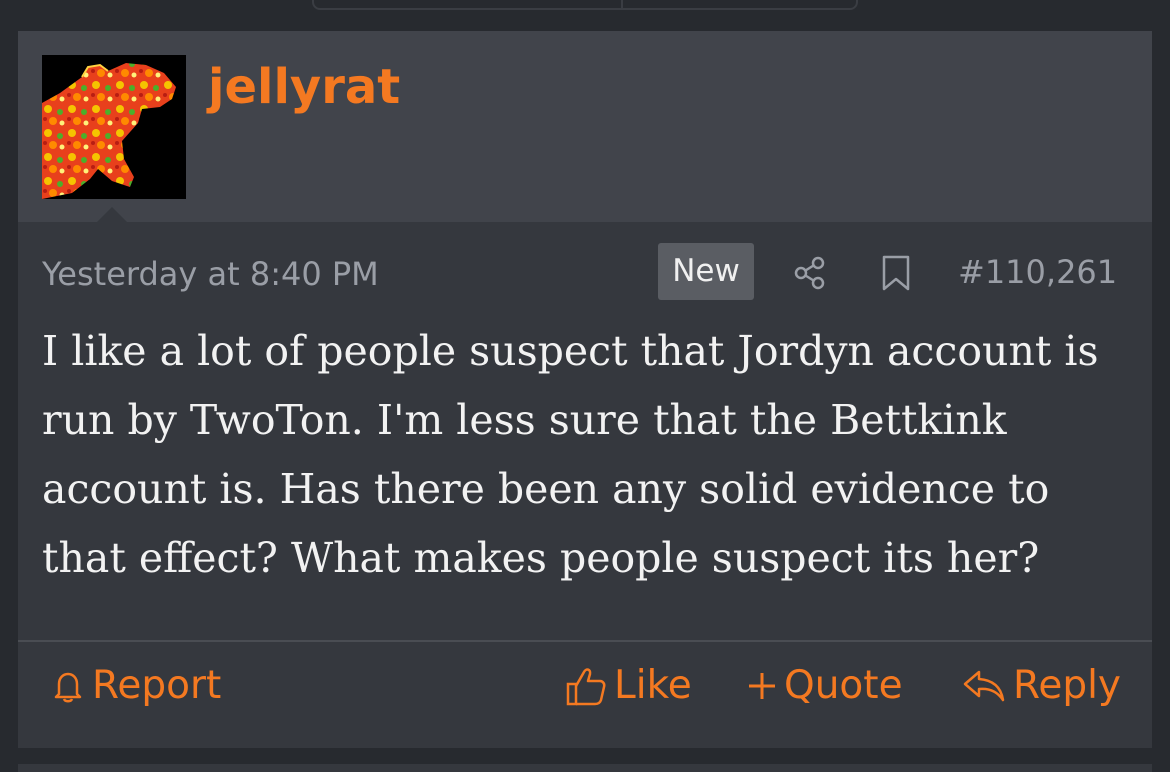  I want to click on quote-button: Quote, so click(824, 686).